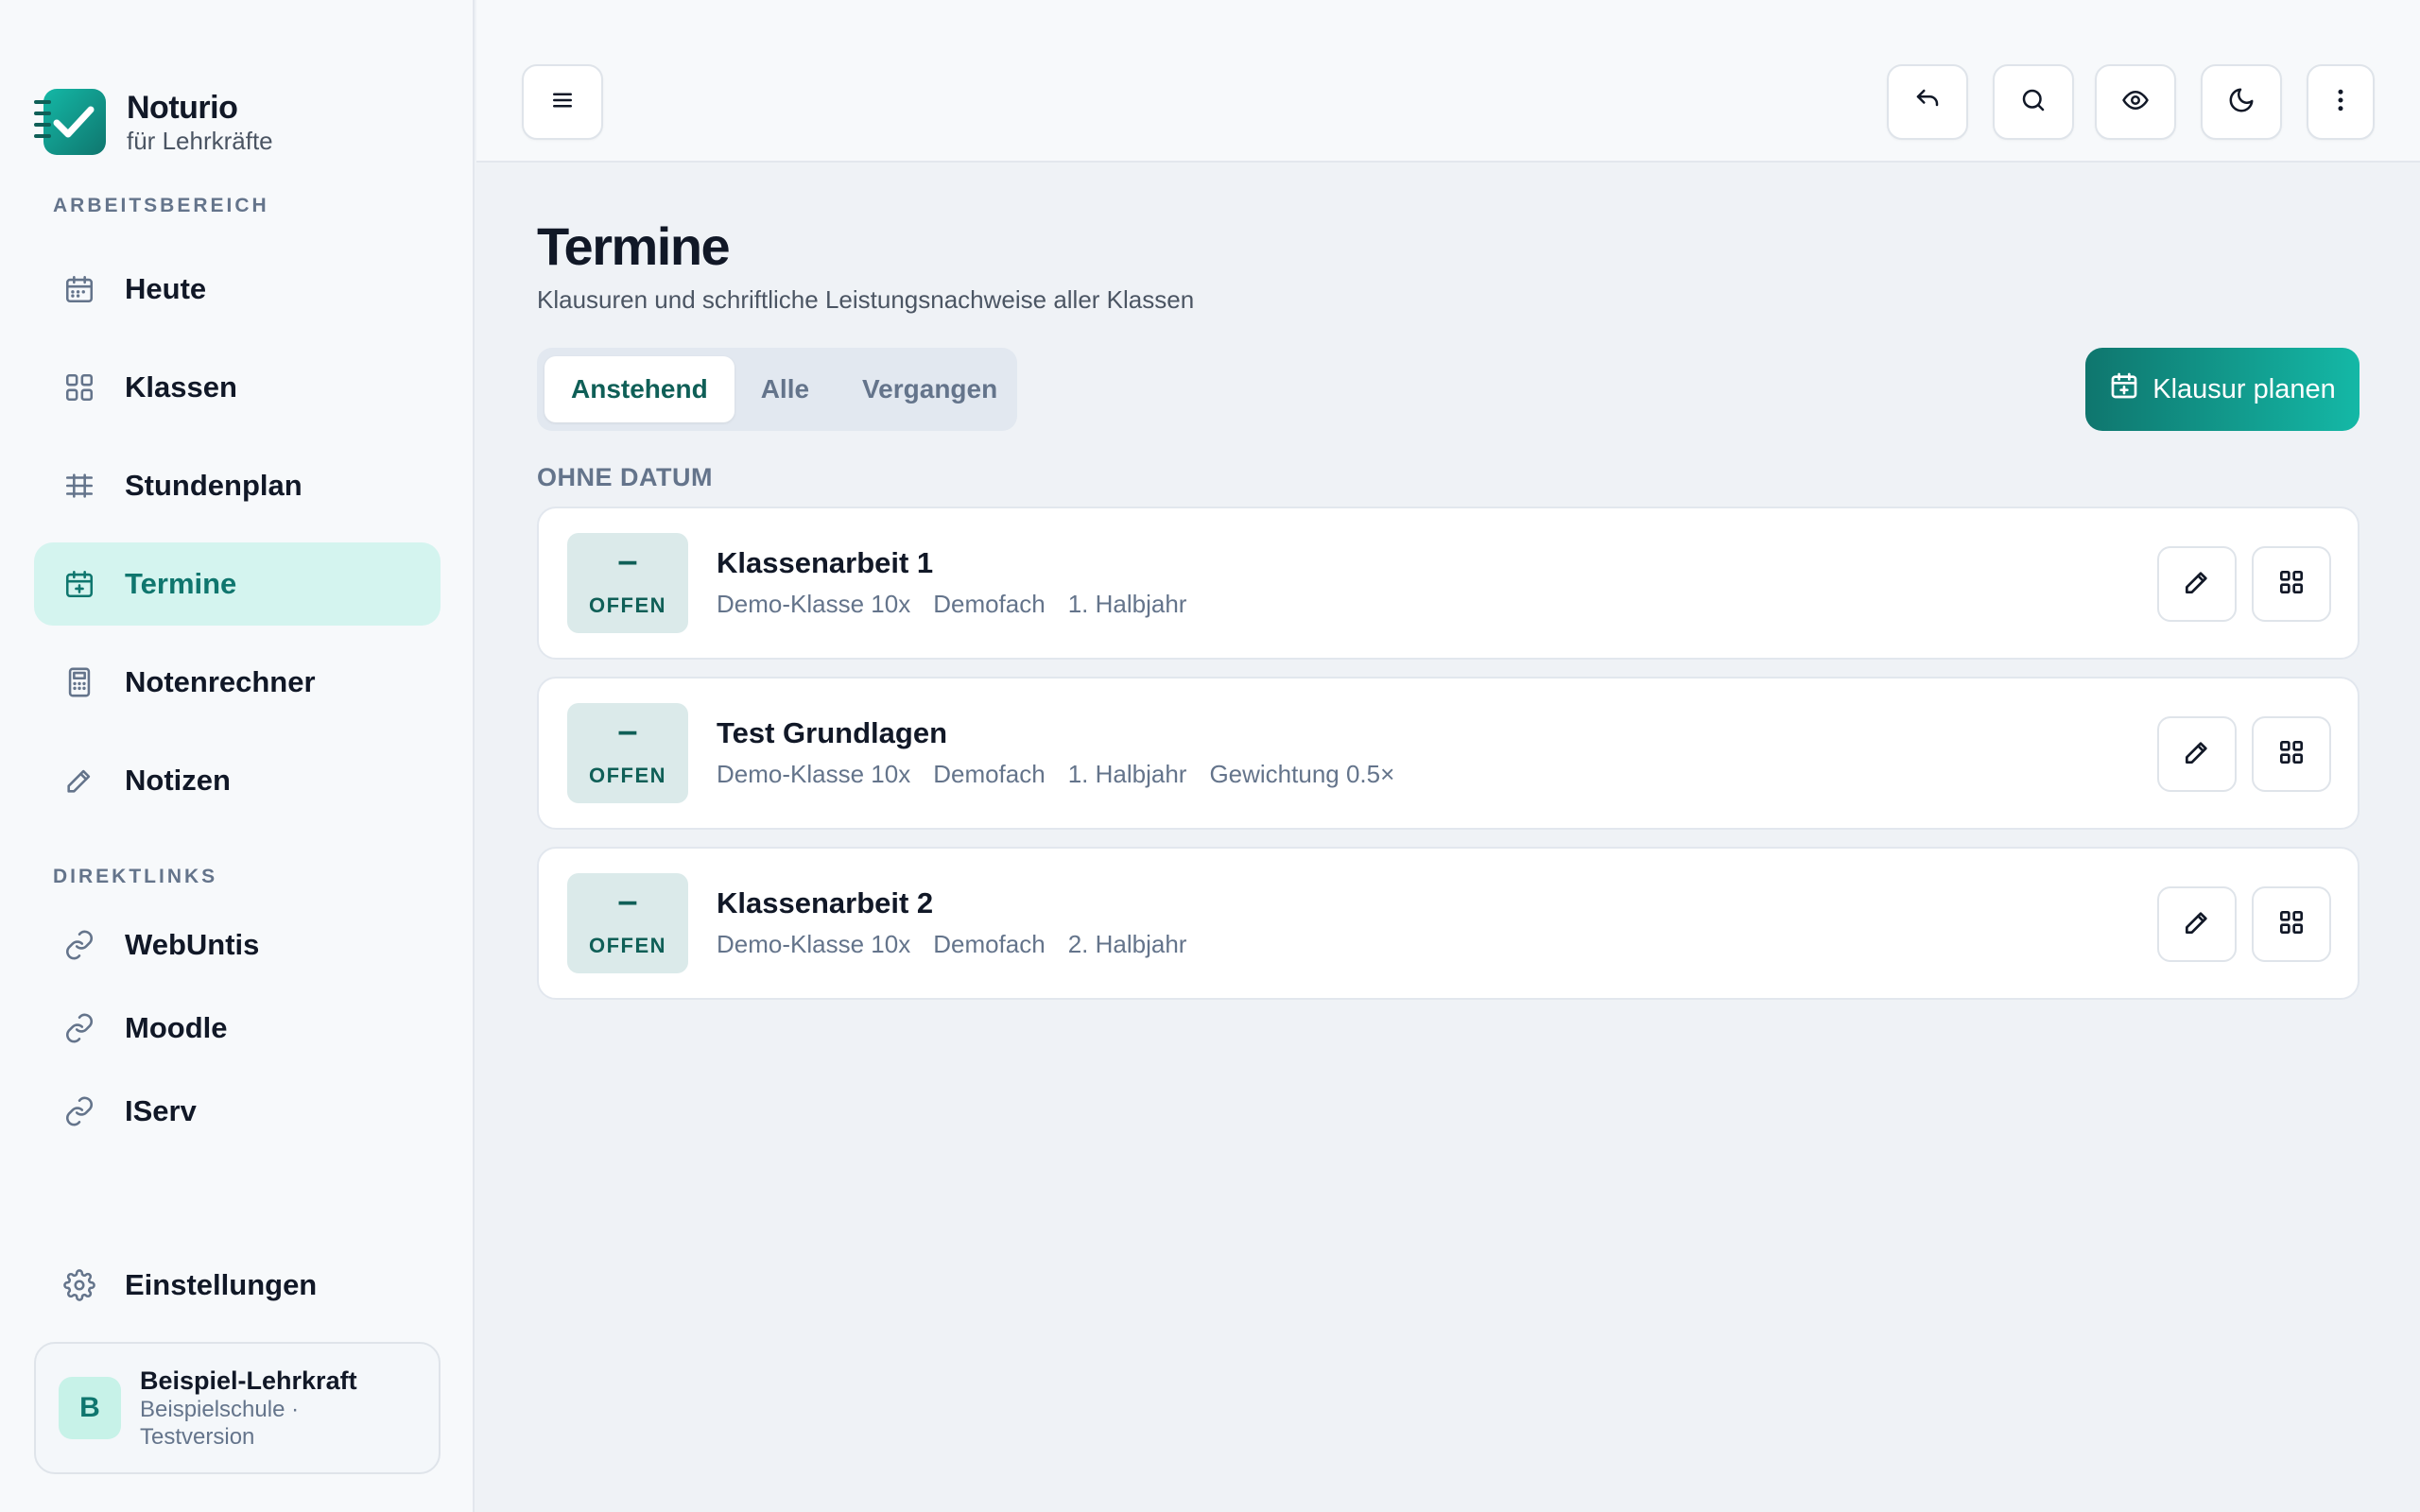 This screenshot has height=1512, width=2420. What do you see at coordinates (178, 780) in the screenshot?
I see `sidebar-item-label: Notizen` at bounding box center [178, 780].